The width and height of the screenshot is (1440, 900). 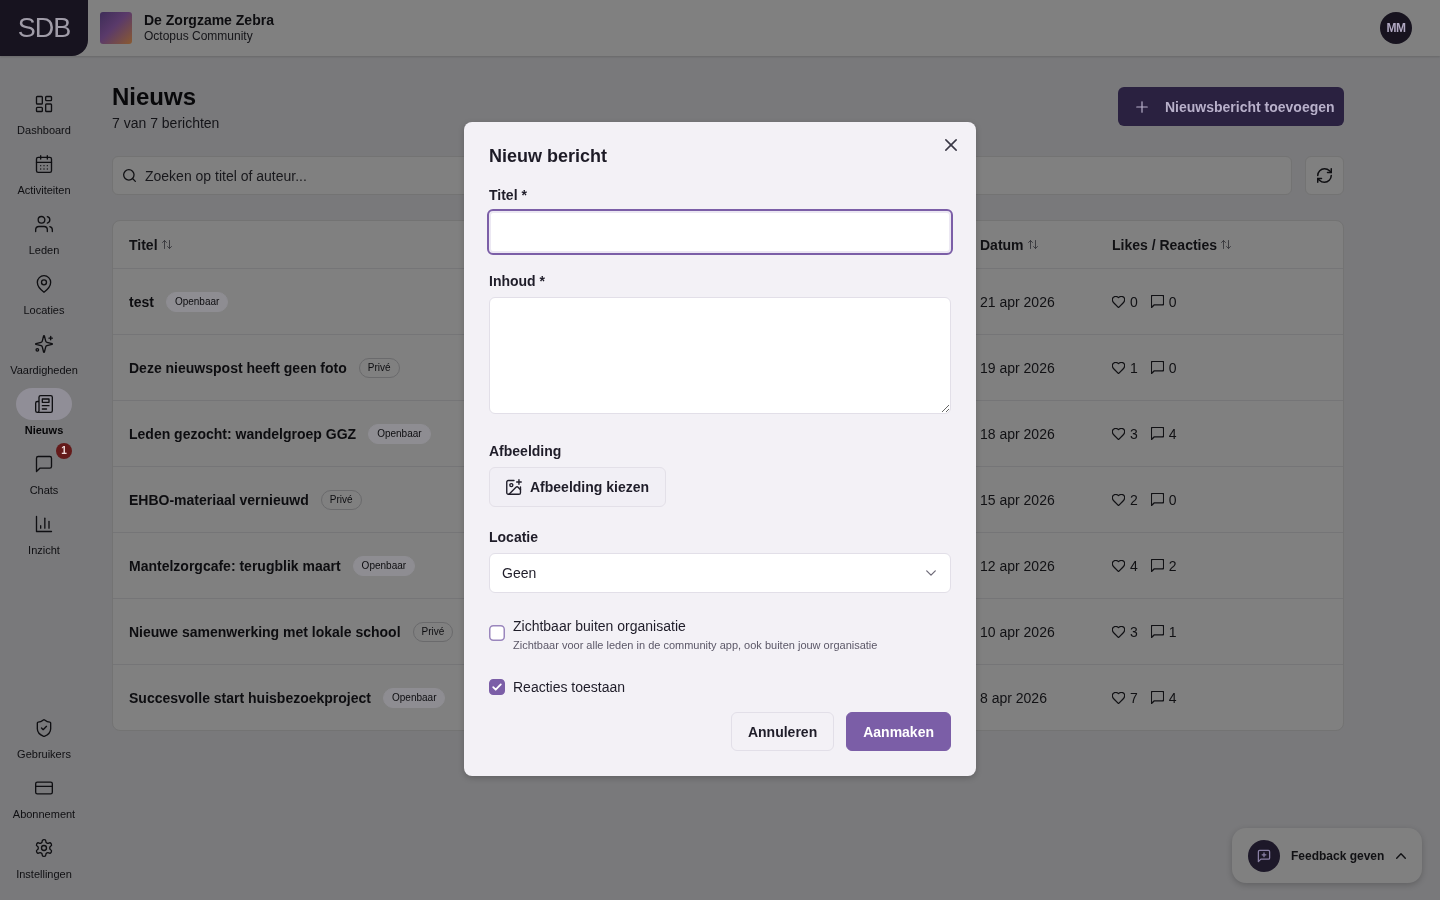 What do you see at coordinates (549, 156) in the screenshot?
I see `dialog-title: Nieuw bericht` at bounding box center [549, 156].